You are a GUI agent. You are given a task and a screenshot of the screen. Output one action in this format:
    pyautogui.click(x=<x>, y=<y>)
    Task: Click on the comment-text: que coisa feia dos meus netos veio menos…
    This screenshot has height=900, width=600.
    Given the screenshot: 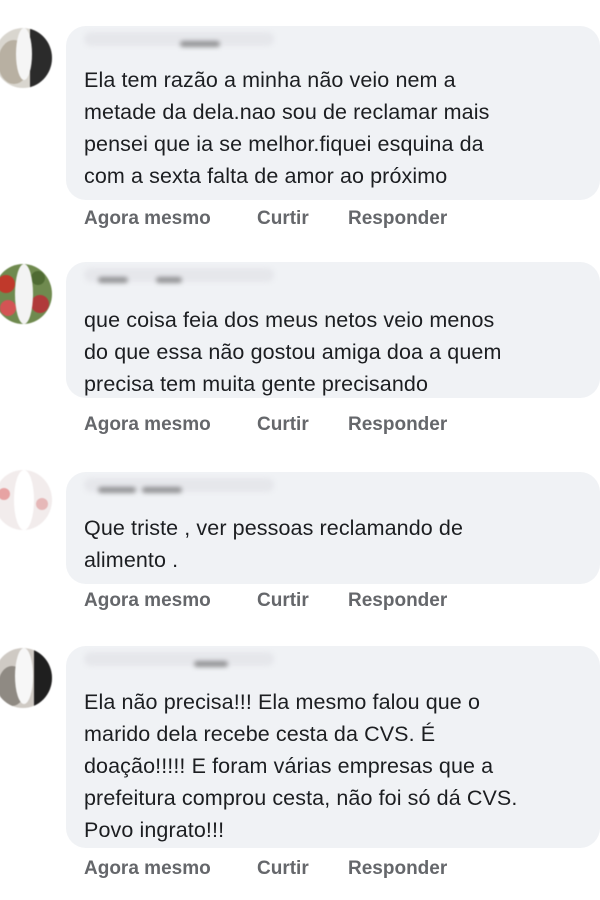 What is the action you would take?
    pyautogui.click(x=293, y=352)
    